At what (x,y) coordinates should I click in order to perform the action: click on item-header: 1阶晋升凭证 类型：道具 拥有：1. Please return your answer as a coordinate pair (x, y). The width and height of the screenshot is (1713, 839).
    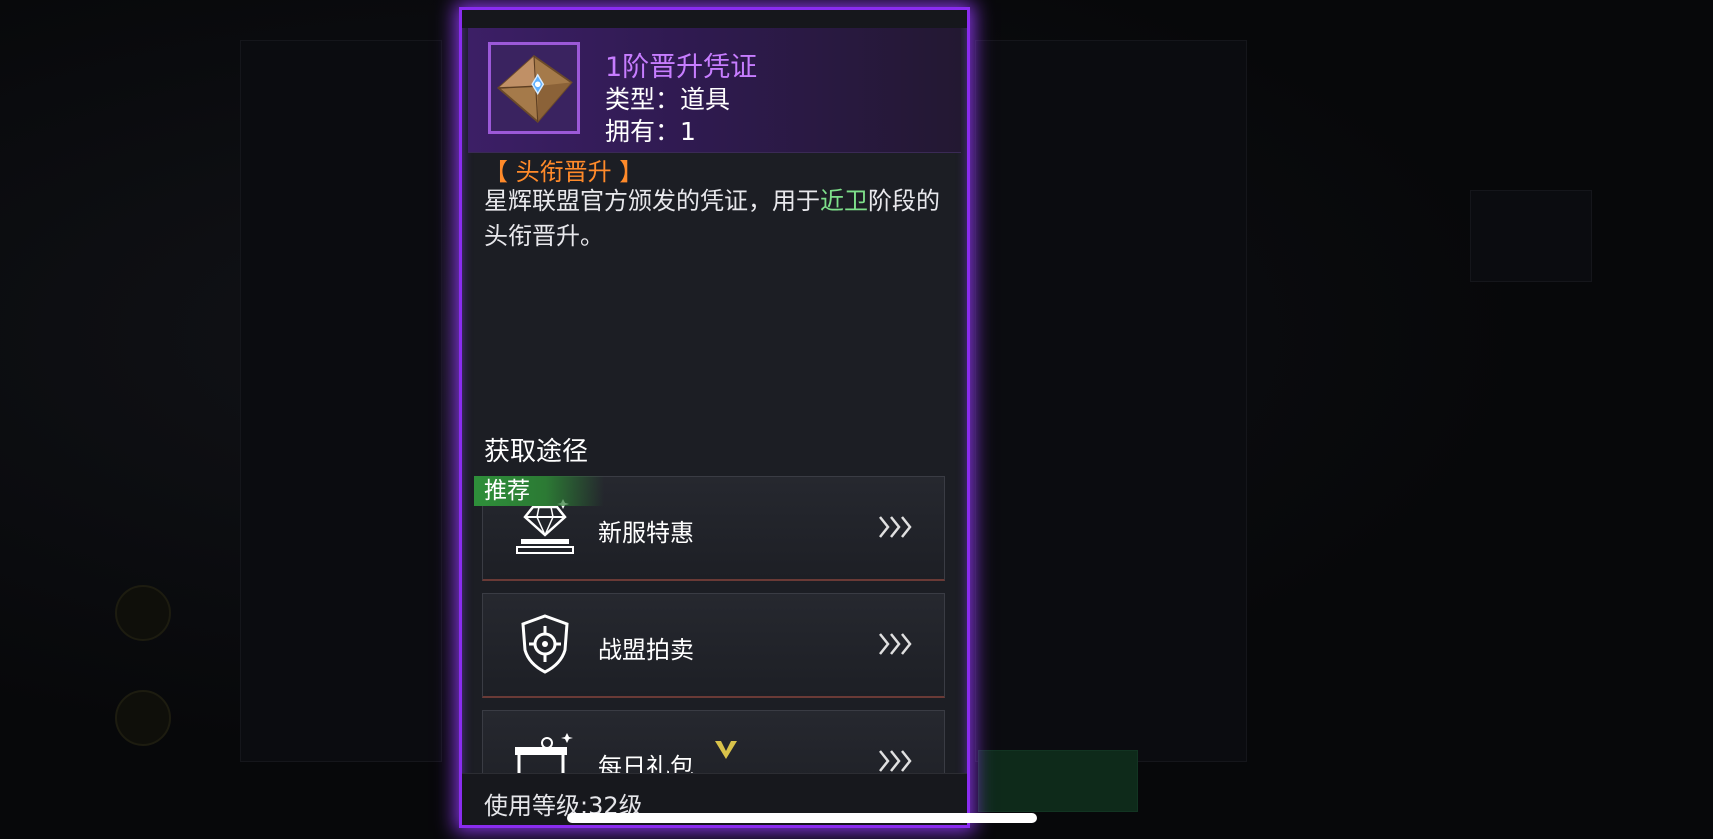
    Looking at the image, I should click on (714, 90).